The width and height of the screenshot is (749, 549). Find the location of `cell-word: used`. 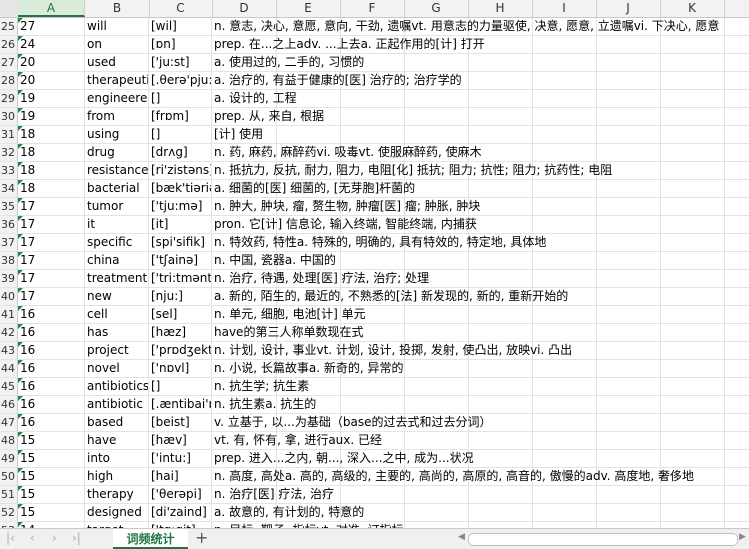

cell-word: used is located at coordinates (117, 62).